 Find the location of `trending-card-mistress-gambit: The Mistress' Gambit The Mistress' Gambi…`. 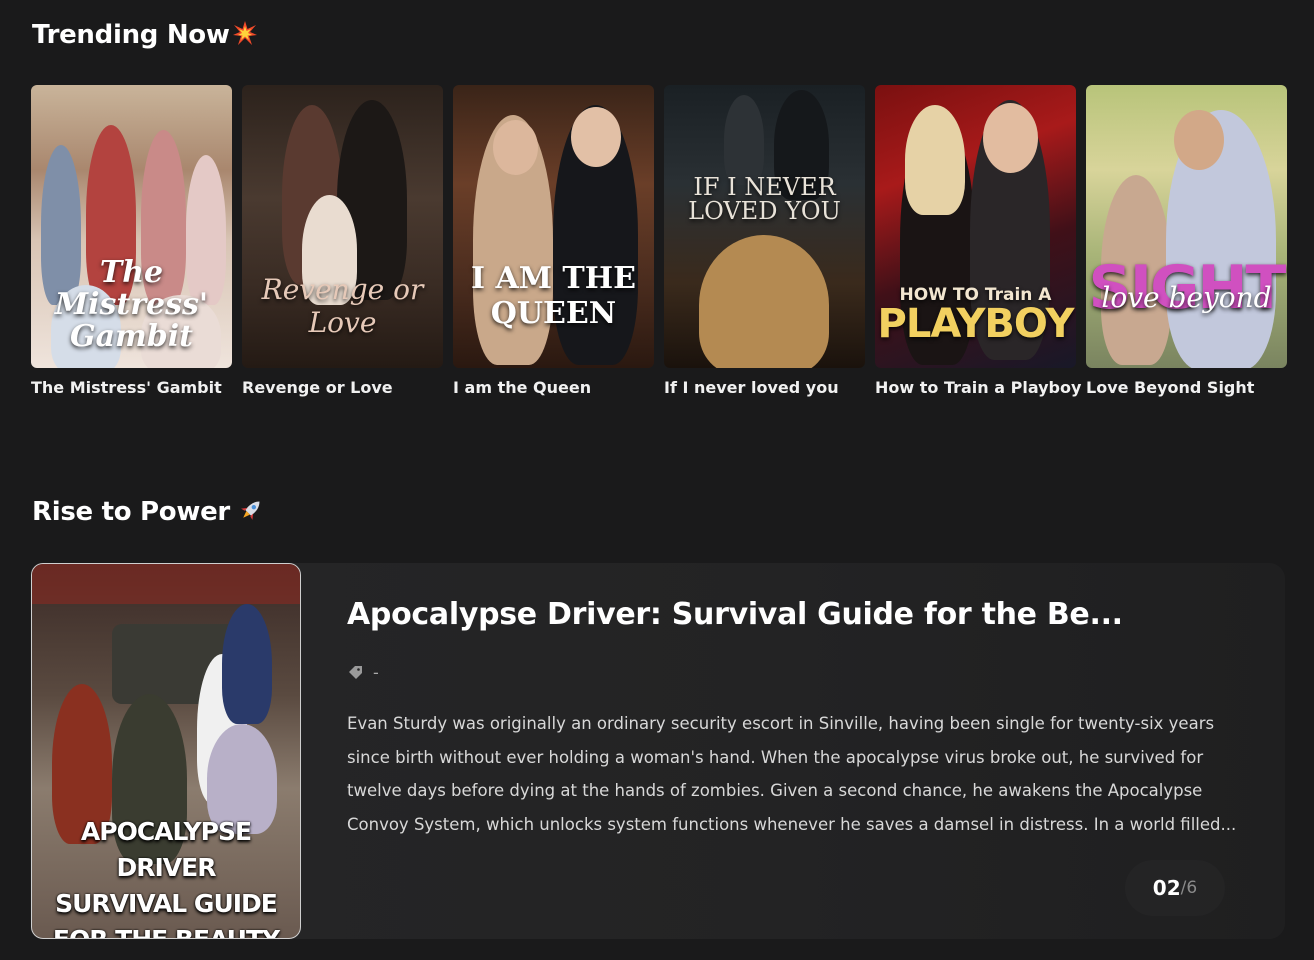

trending-card-mistress-gambit: The Mistress' Gambit The Mistress' Gambi… is located at coordinates (131, 241).